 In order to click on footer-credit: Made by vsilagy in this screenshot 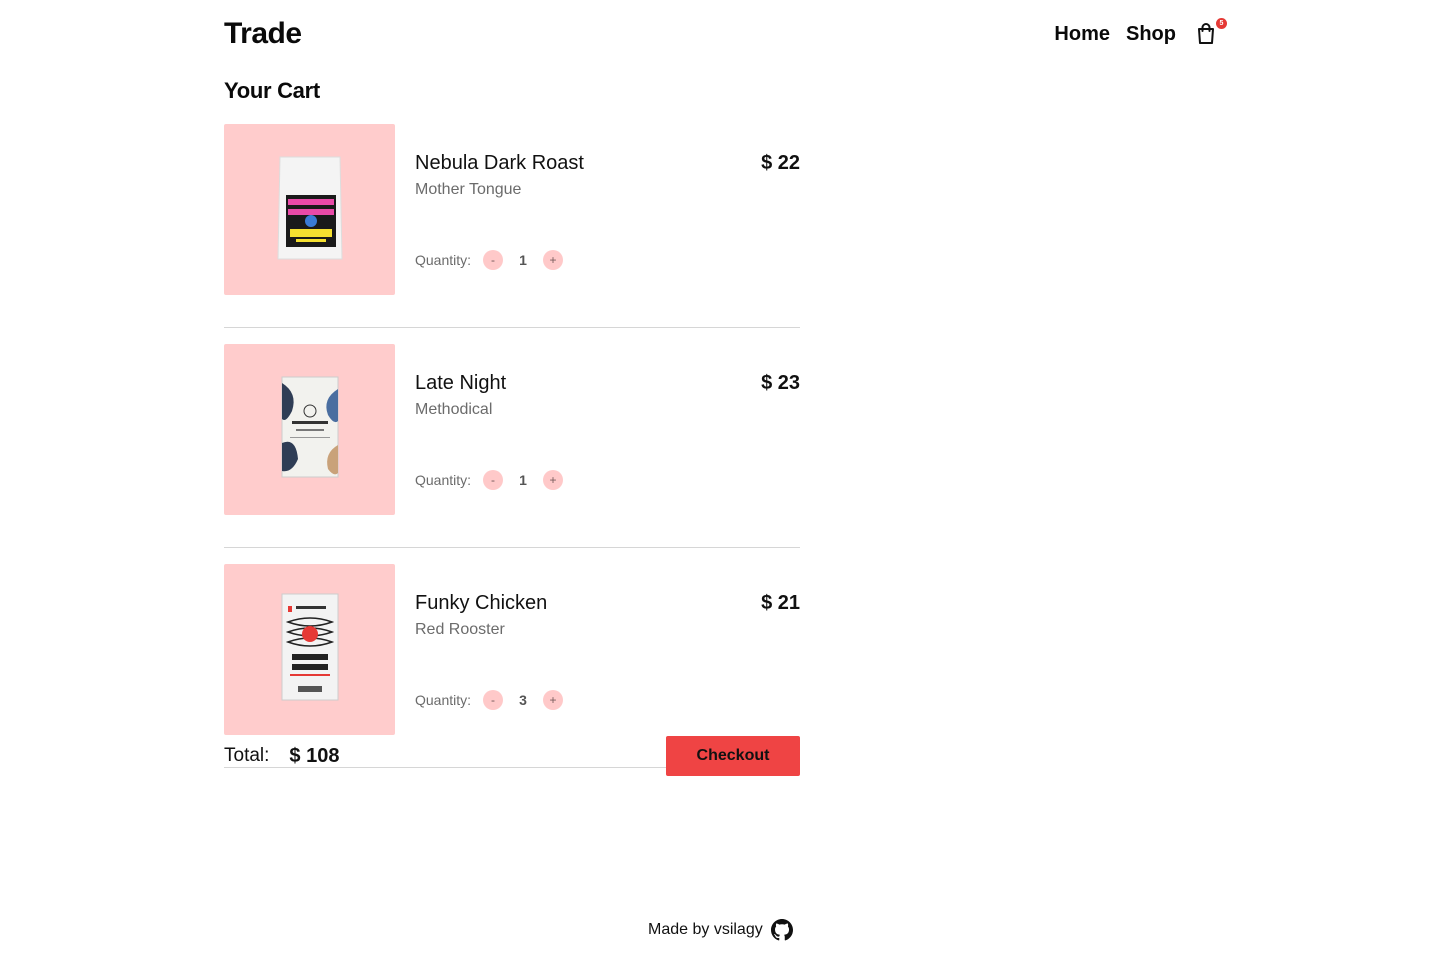, I will do `click(705, 929)`.